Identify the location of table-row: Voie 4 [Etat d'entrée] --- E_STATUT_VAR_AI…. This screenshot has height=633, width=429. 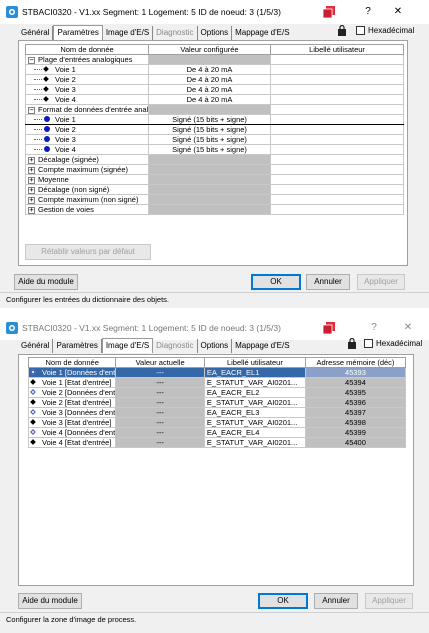
(217, 442).